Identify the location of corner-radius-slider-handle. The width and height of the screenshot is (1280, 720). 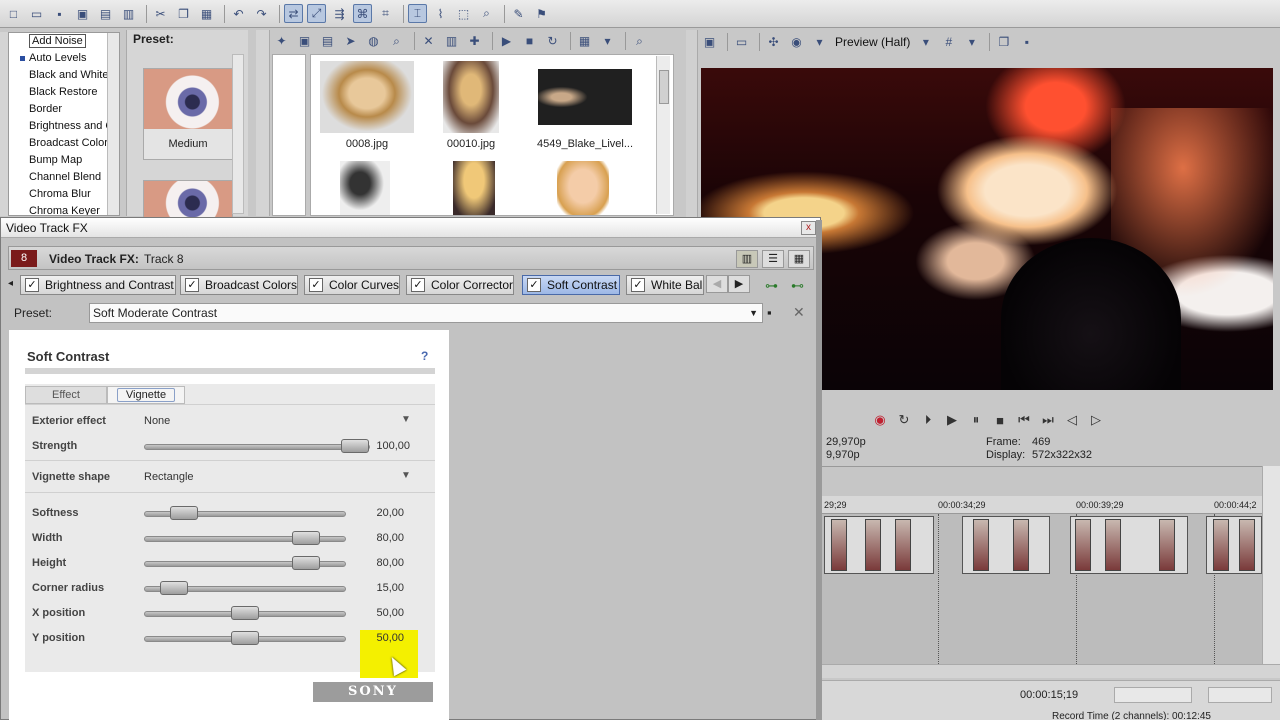
(174, 588).